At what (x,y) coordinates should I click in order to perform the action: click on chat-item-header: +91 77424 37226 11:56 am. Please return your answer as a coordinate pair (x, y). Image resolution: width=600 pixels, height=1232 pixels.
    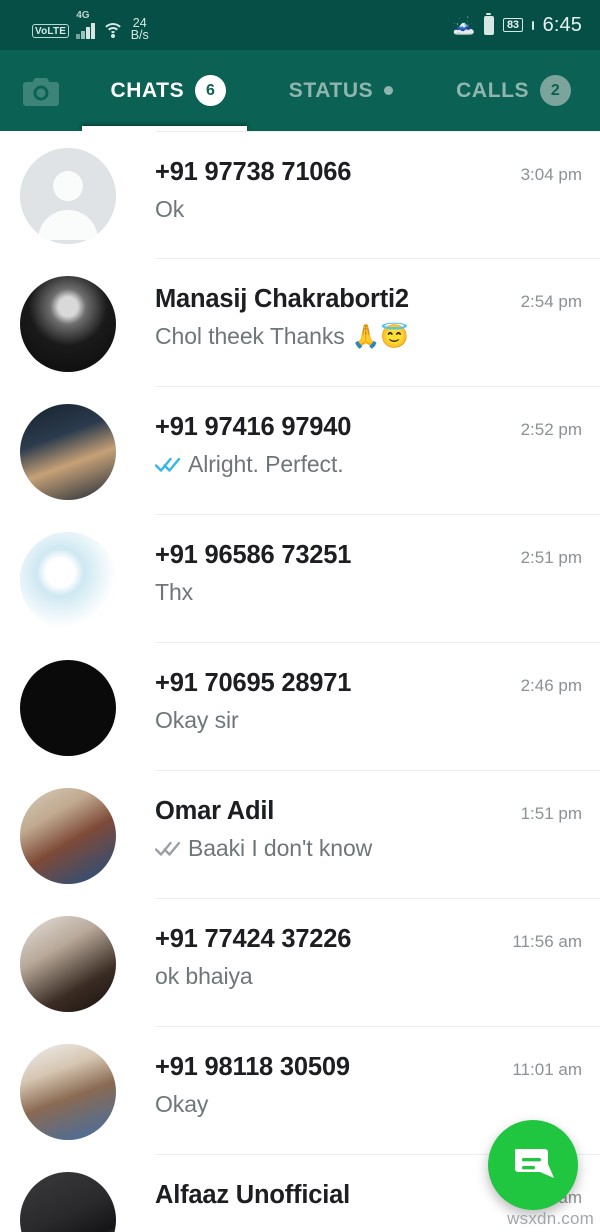
    Looking at the image, I should click on (368, 939).